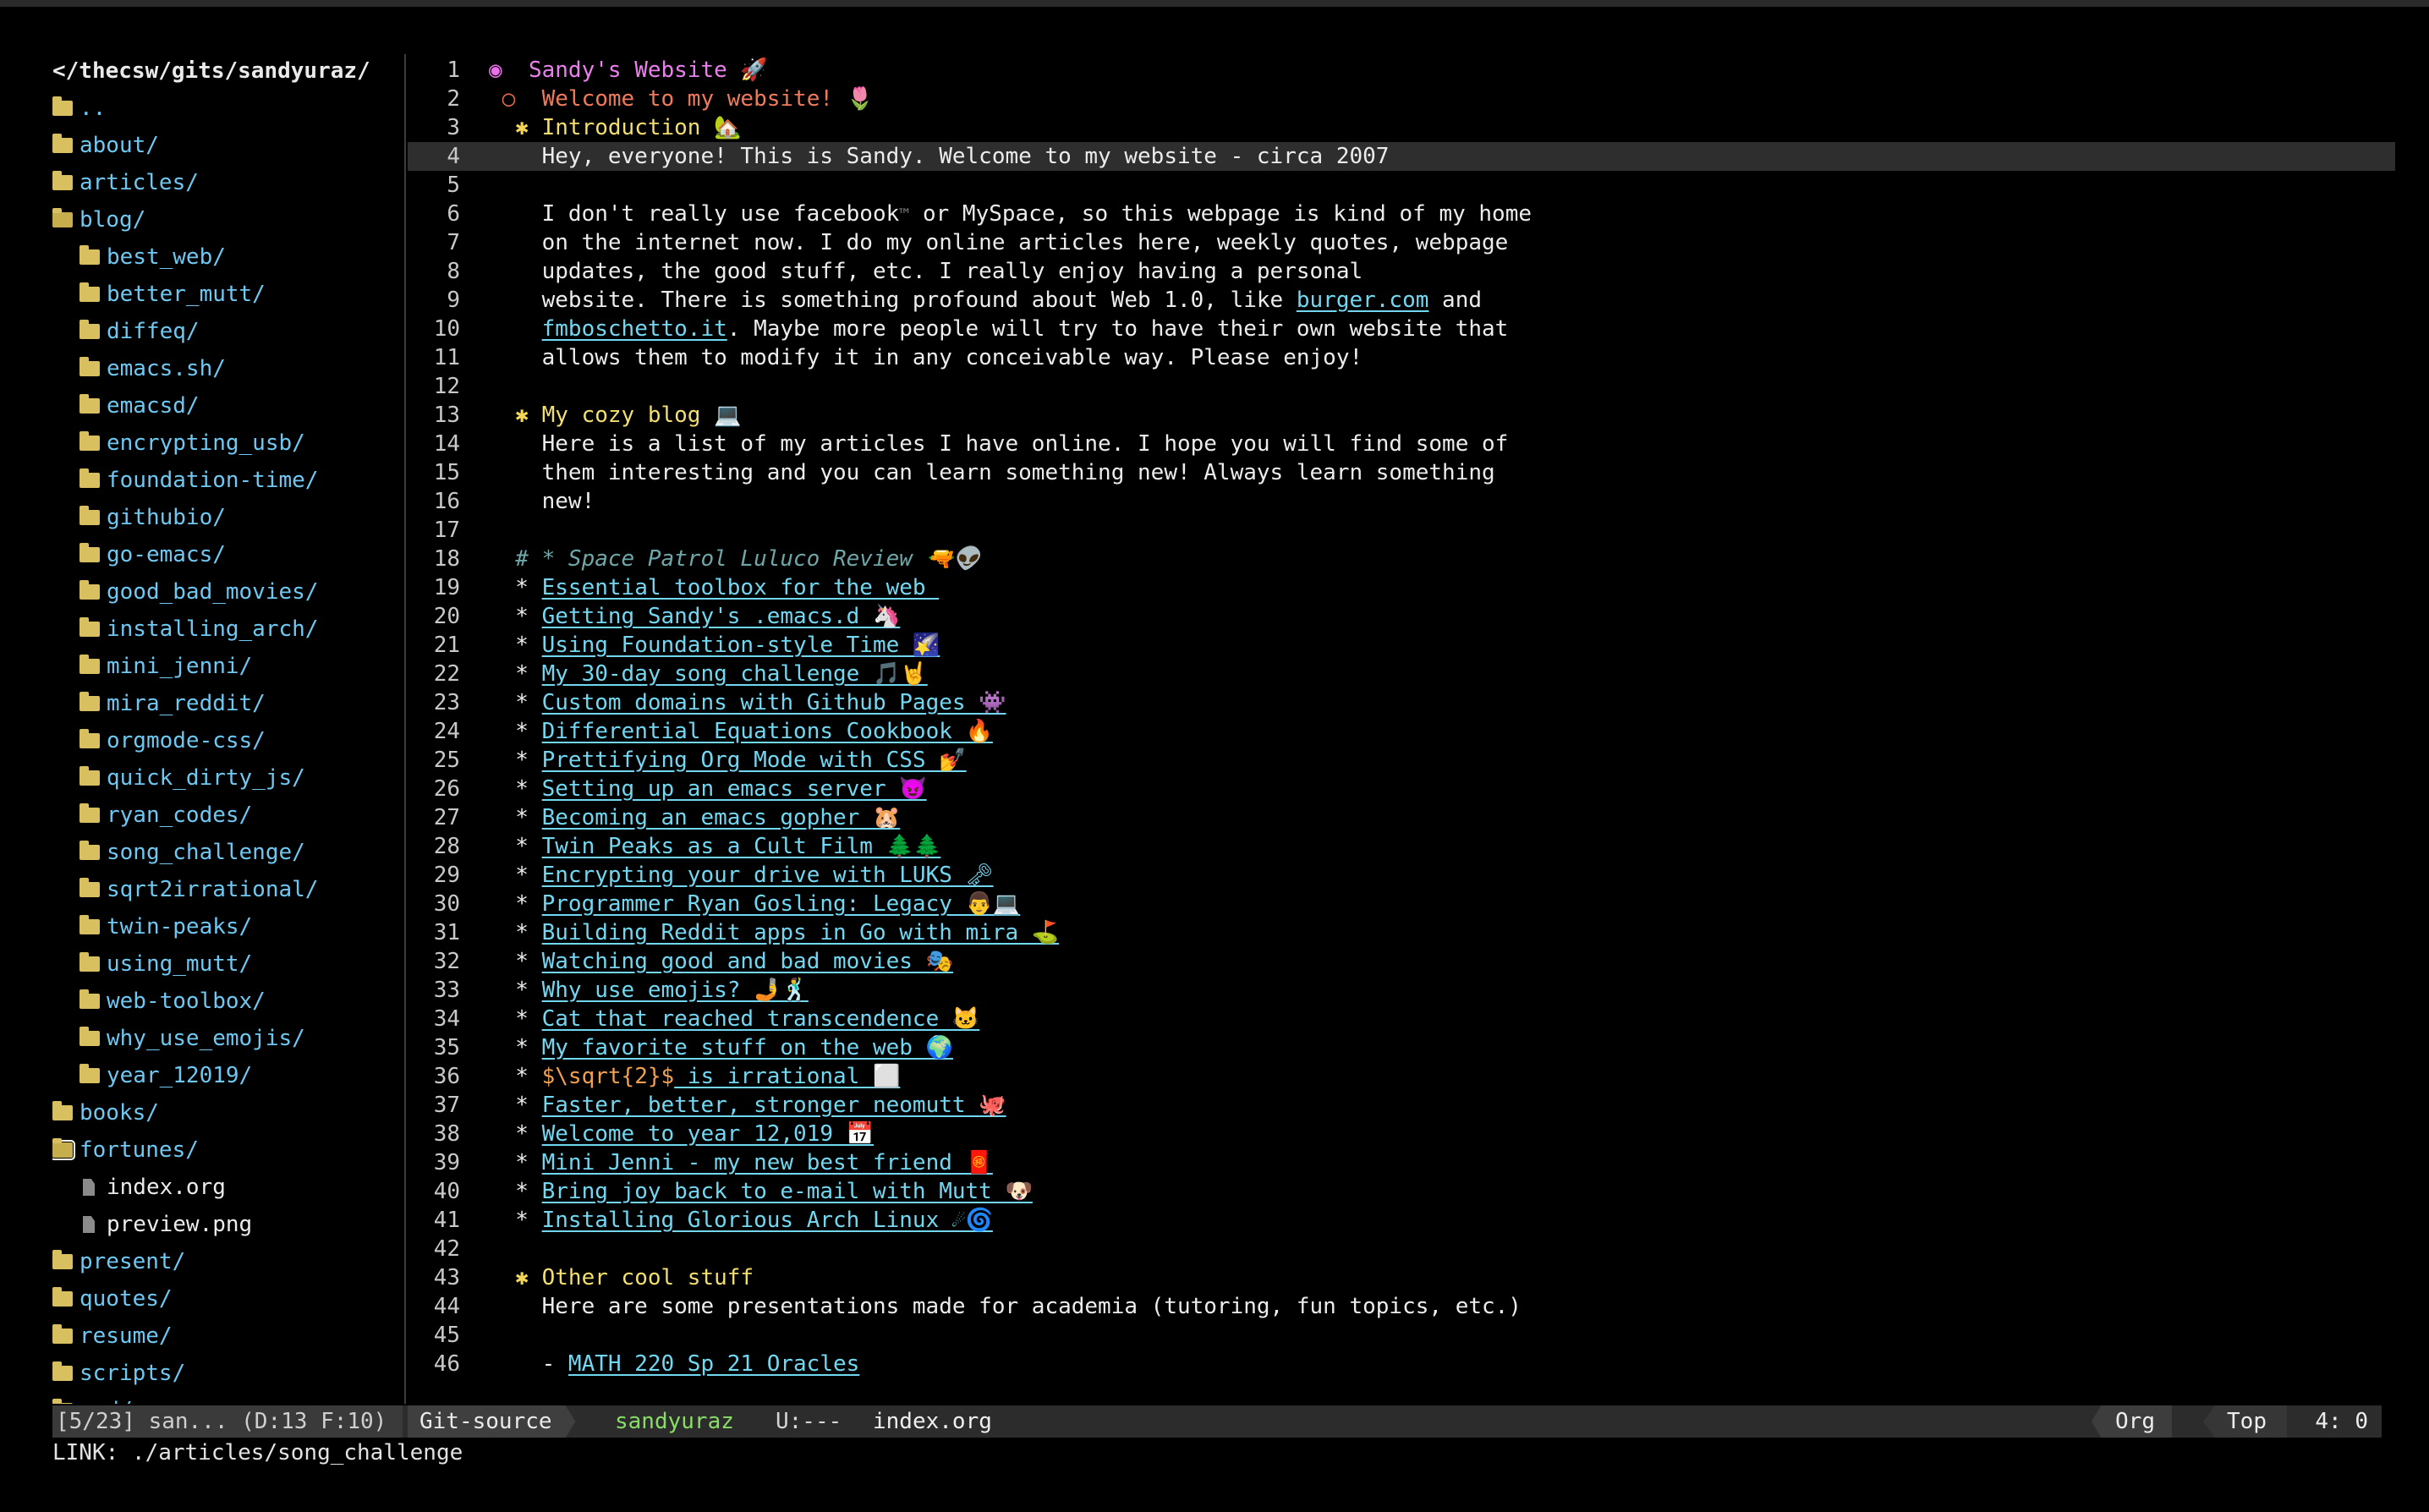  What do you see at coordinates (747, 961) in the screenshot?
I see `org-link: Watching good and bad movies 🎭` at bounding box center [747, 961].